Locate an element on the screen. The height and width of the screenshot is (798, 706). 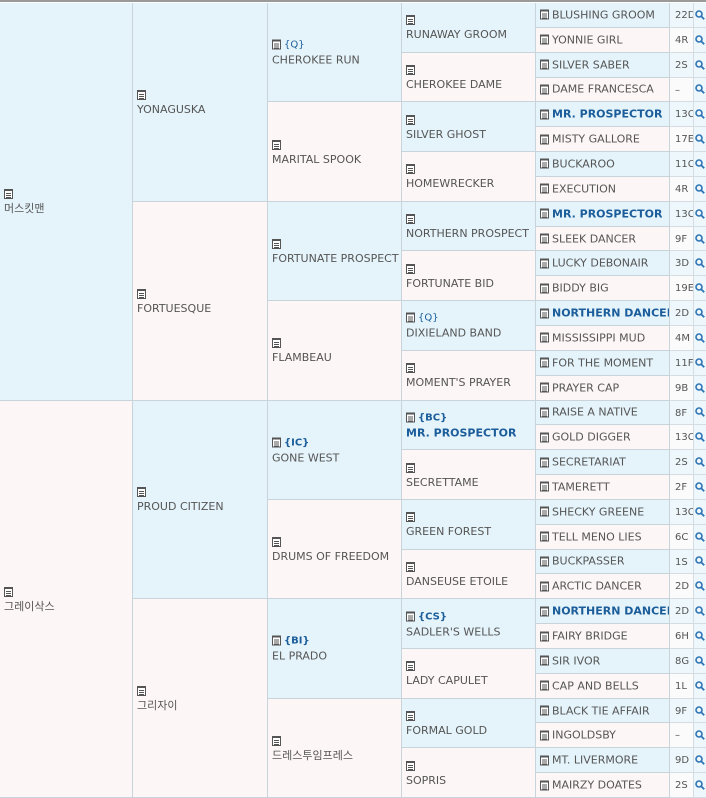
horse-name-link: BLACK TIE AFFAIR is located at coordinates (601, 710).